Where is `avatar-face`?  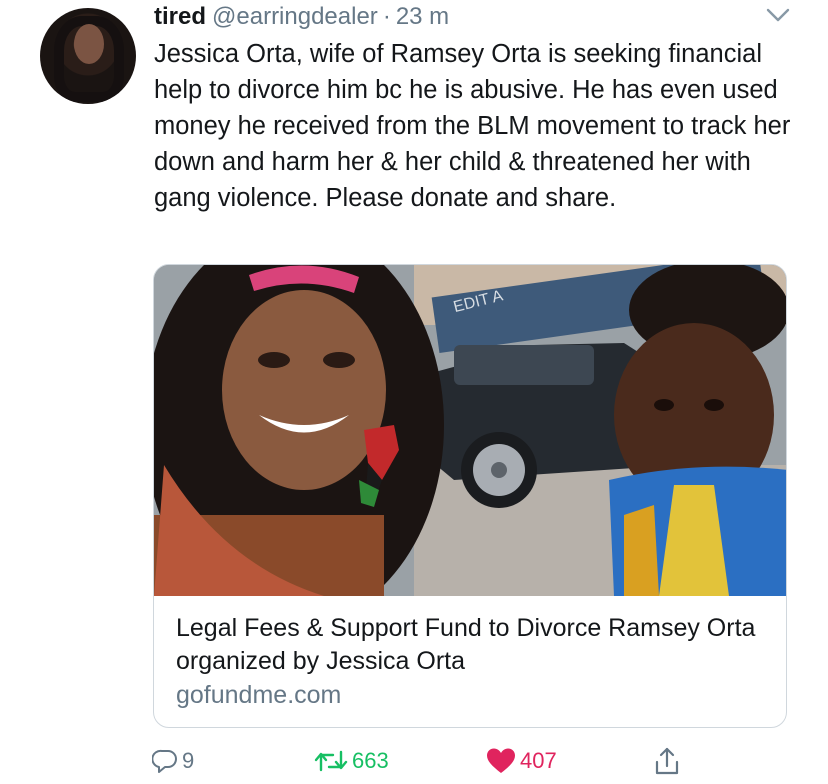 avatar-face is located at coordinates (89, 44).